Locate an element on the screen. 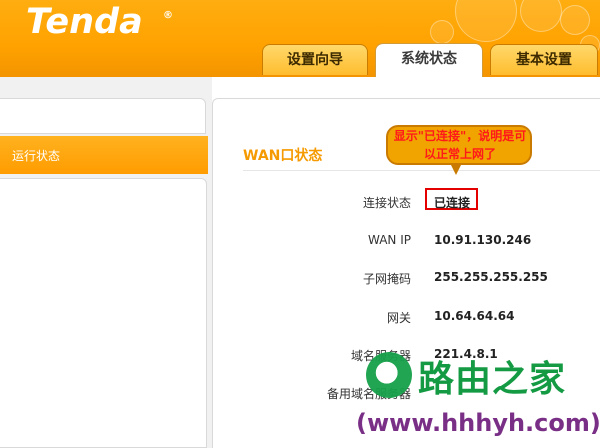  watermark-logo-icon is located at coordinates (389, 375).